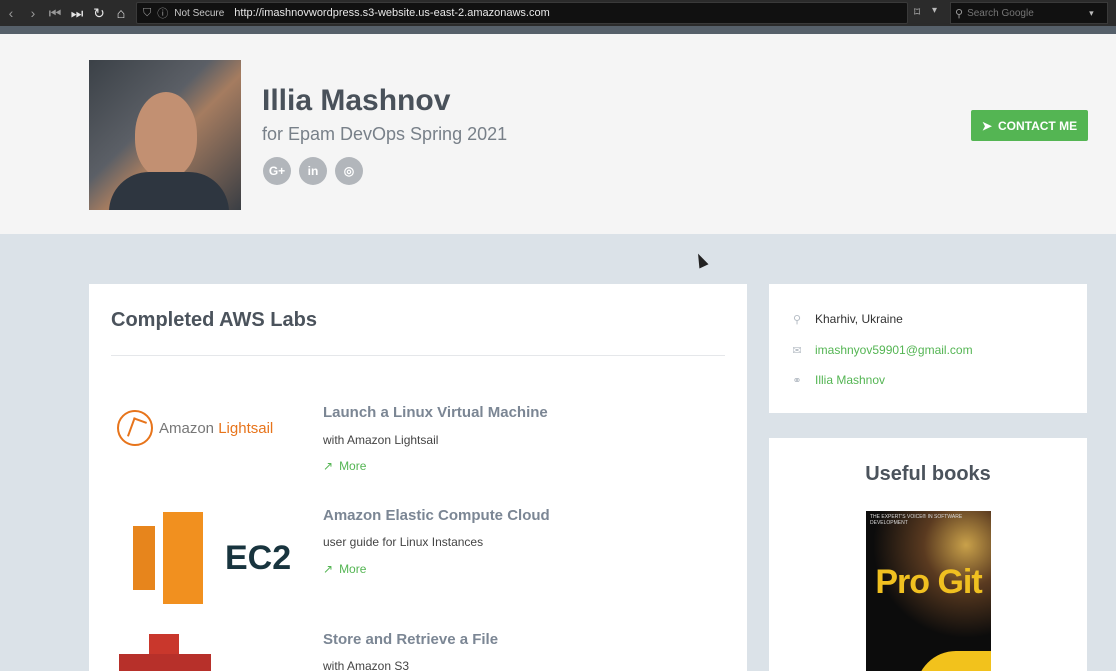 Image resolution: width=1116 pixels, height=671 pixels. What do you see at coordinates (850, 380) in the screenshot?
I see `website-link: Illia Mashnov` at bounding box center [850, 380].